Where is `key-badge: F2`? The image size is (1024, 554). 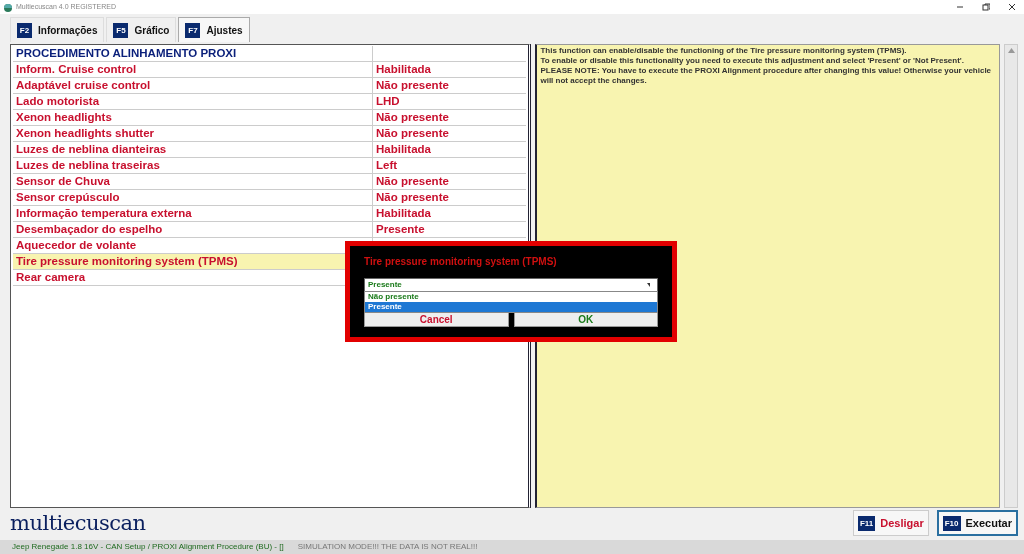 key-badge: F2 is located at coordinates (24, 30).